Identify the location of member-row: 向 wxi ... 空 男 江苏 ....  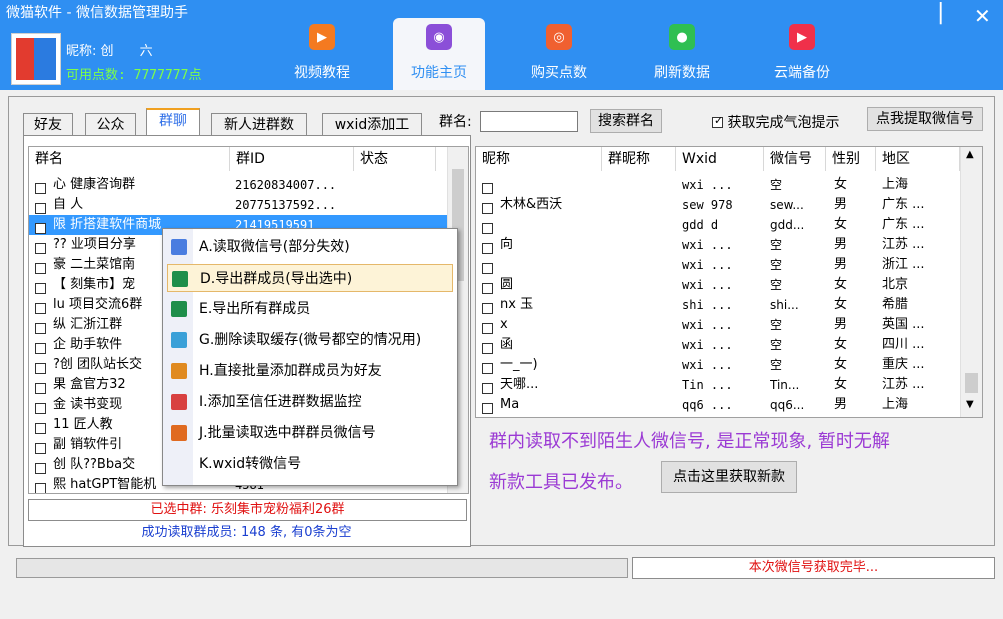
(718, 245).